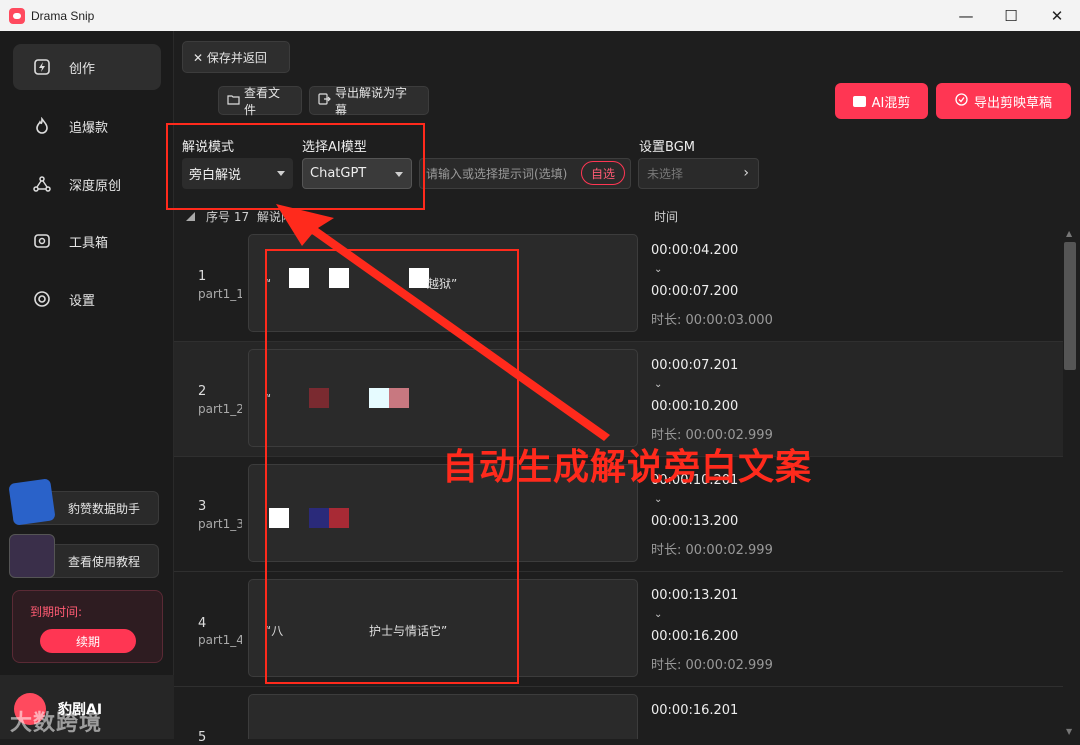 This screenshot has height=745, width=1080. I want to click on bgm-select: 未选择 ›, so click(698, 173).